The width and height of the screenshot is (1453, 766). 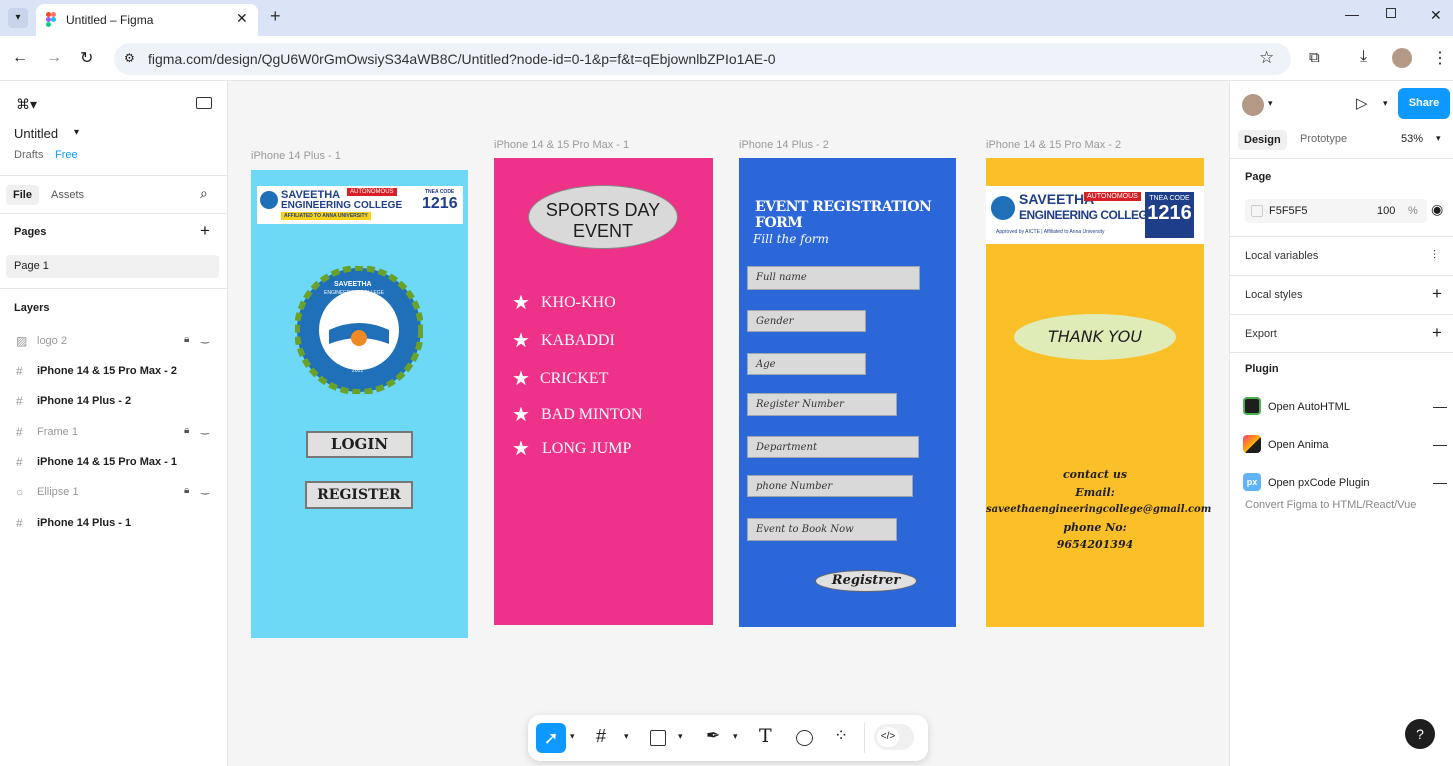 I want to click on variables-icon: ⫶, so click(x=1434, y=255).